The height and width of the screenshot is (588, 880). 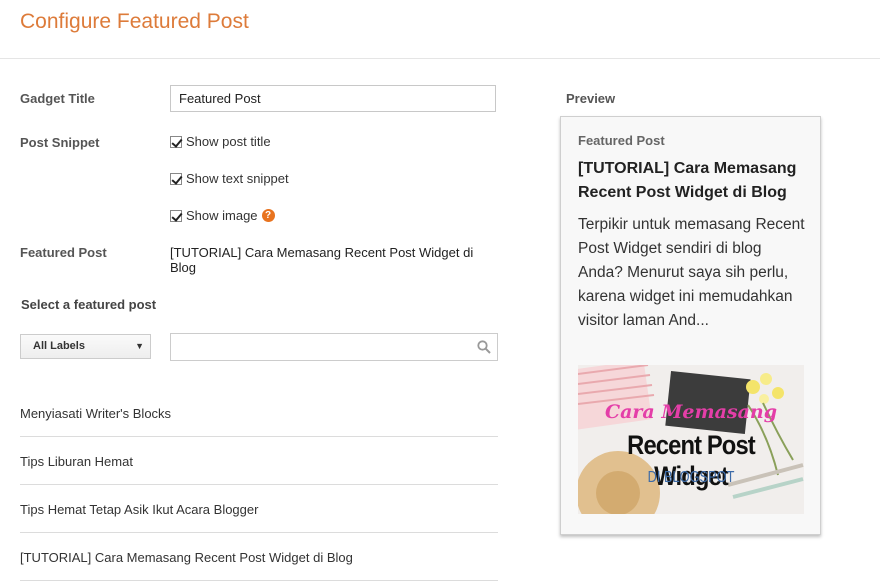 I want to click on show-post-title-option: Show post title, so click(x=220, y=141).